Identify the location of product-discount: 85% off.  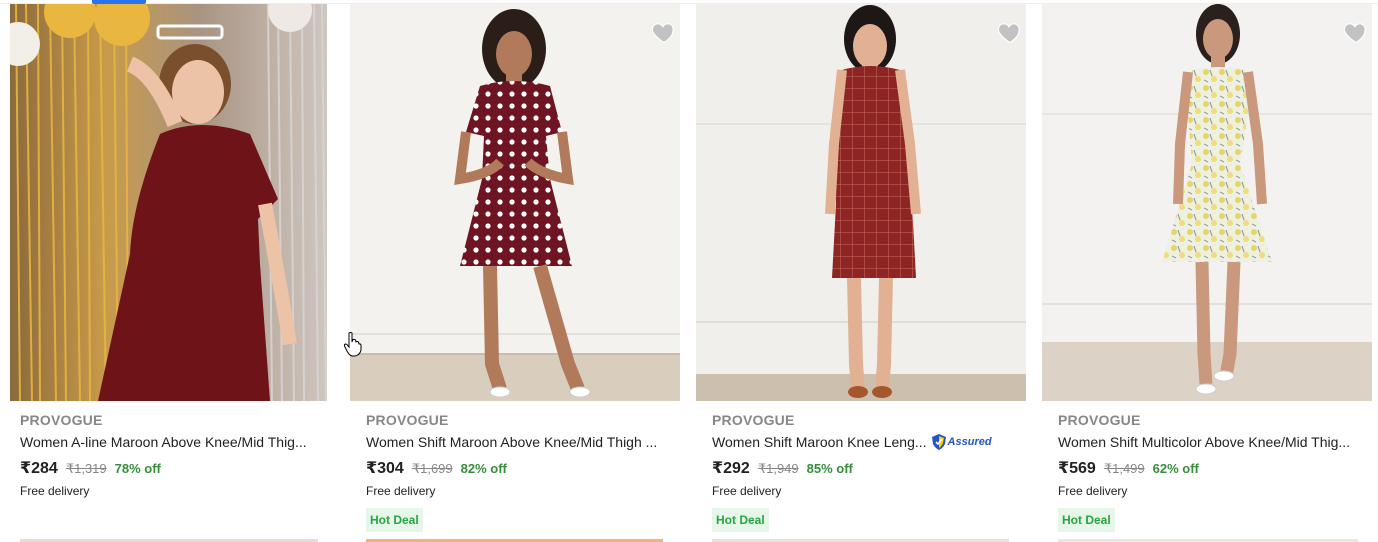
(829, 468).